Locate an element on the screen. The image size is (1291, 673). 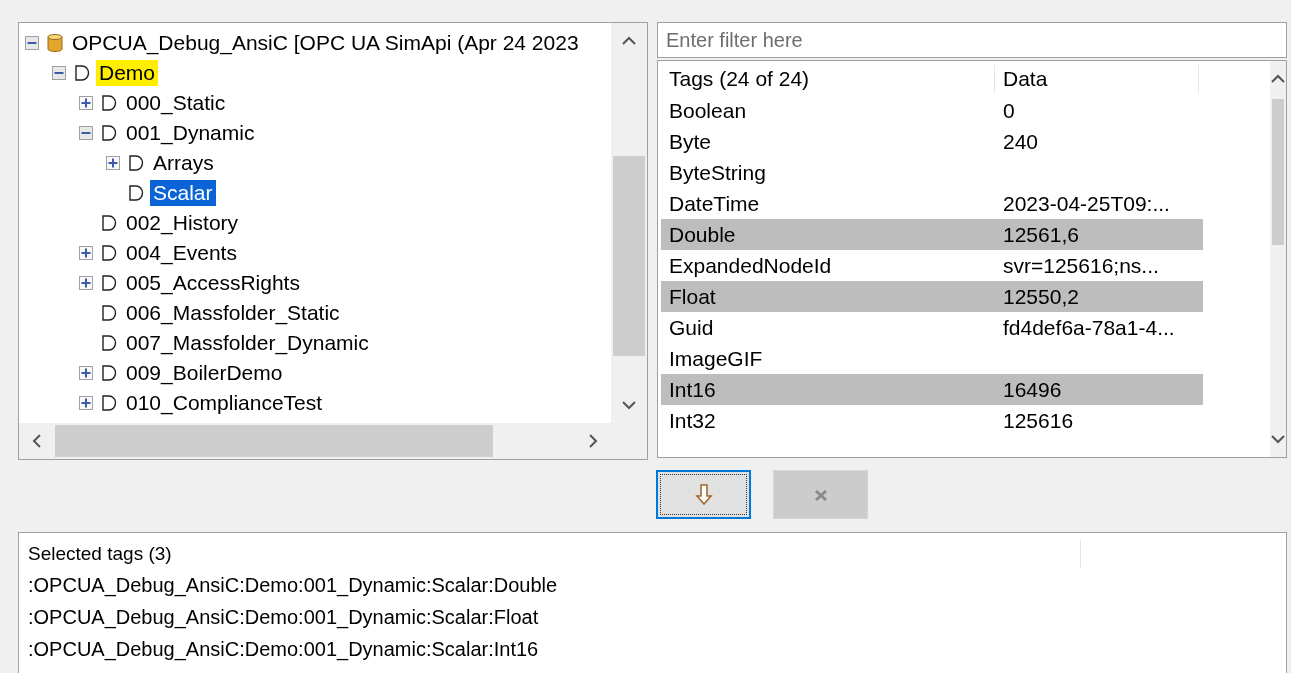
tree-item: 001_Dynamic is located at coordinates (190, 133).